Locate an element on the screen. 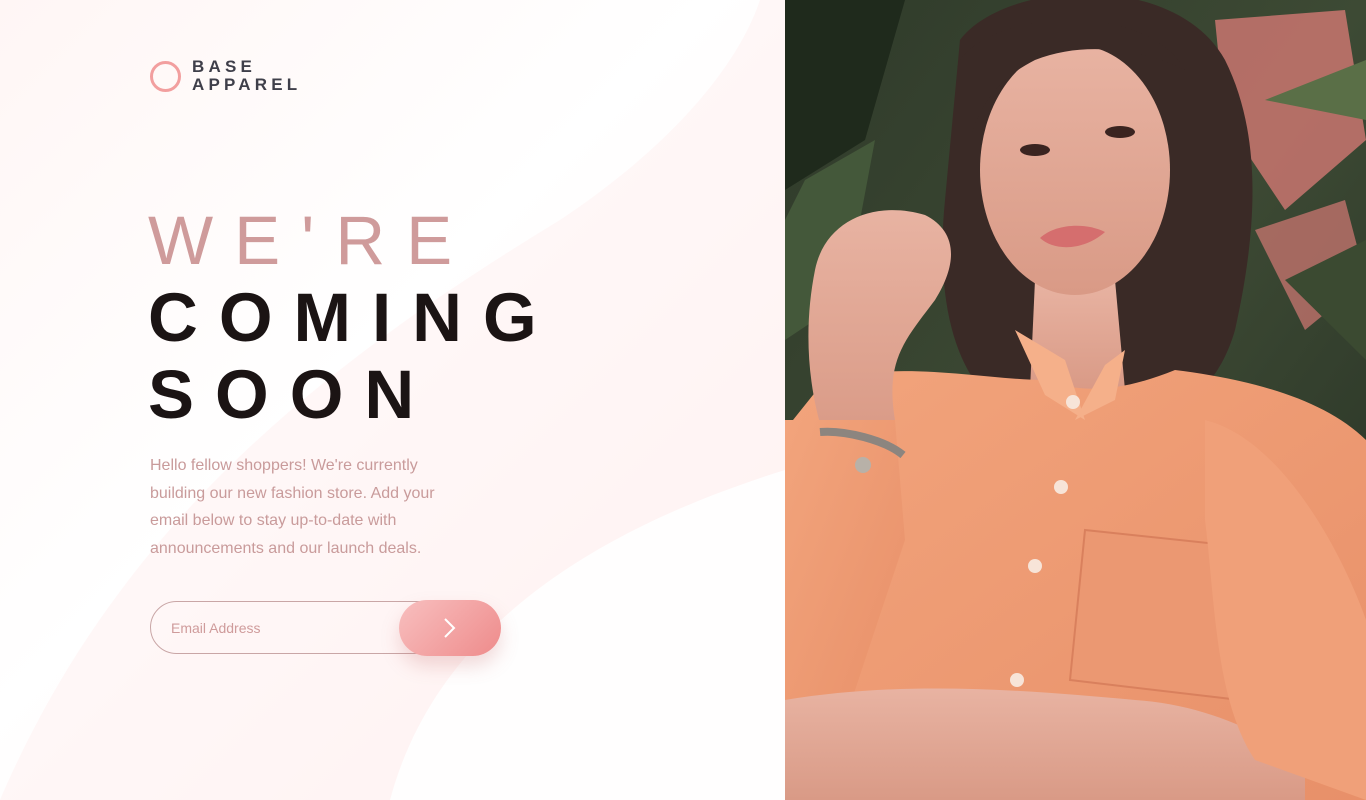  brand-logo: BASE APPAREL is located at coordinates (225, 76).